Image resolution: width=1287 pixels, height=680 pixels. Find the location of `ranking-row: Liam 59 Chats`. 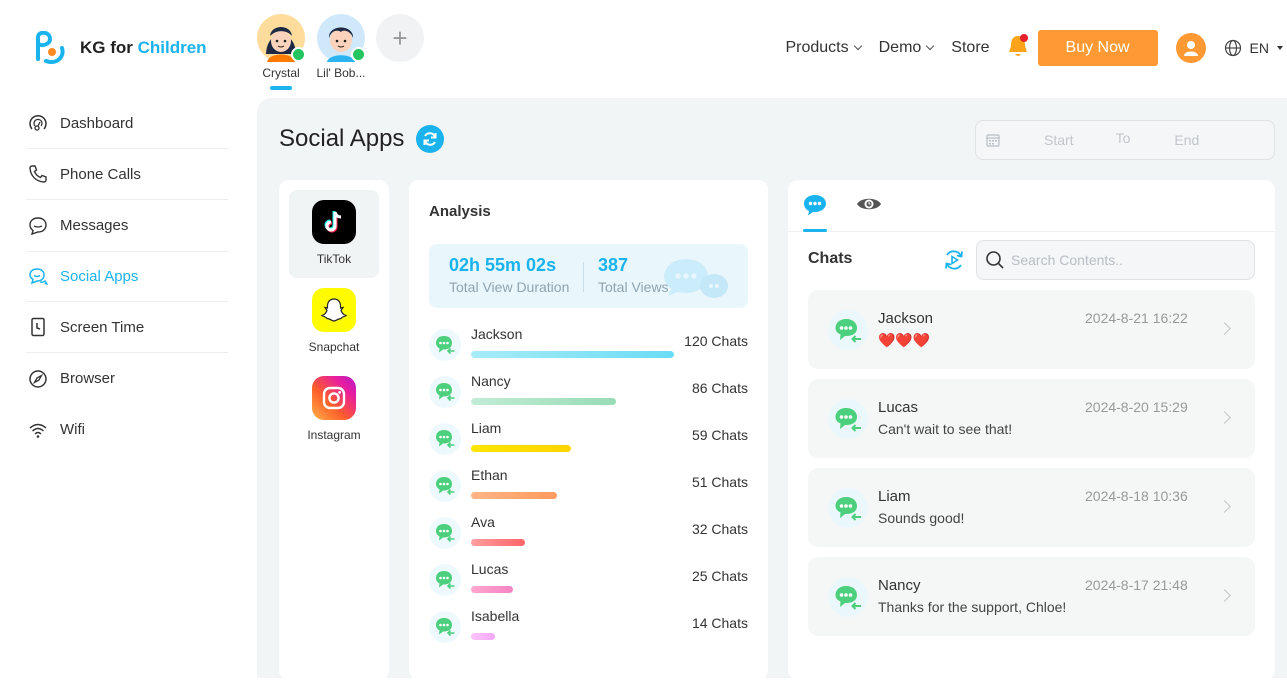

ranking-row: Liam 59 Chats is located at coordinates (588, 443).